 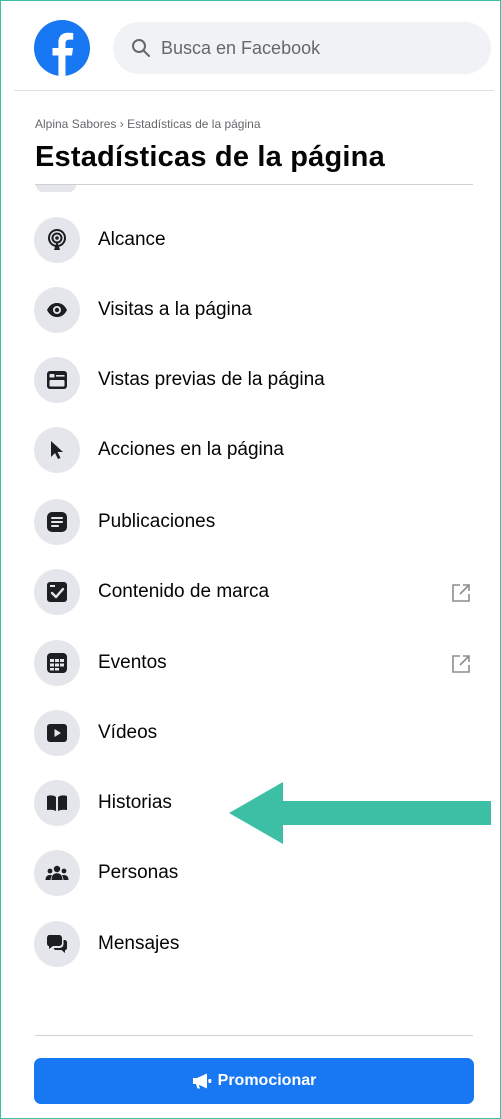 I want to click on menu-item-publicaciones: Publicaciones, so click(x=255, y=522).